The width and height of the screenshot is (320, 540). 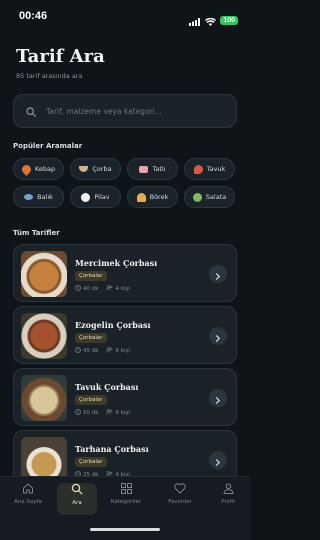 I want to click on recipe-title: Mercimek Çorbası, so click(x=116, y=263).